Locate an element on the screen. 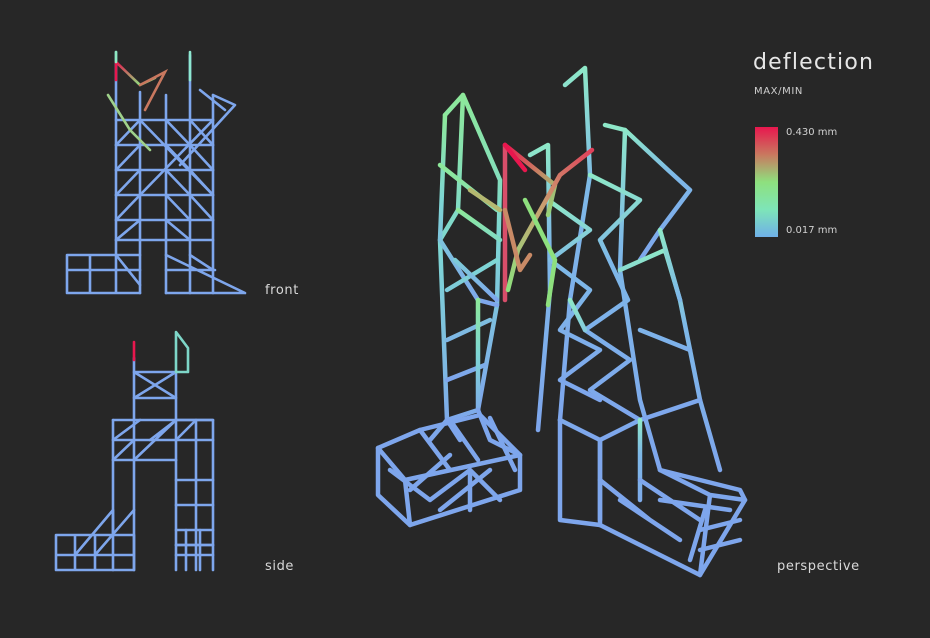  legend-subtitle: MAX/MIN is located at coordinates (778, 91).